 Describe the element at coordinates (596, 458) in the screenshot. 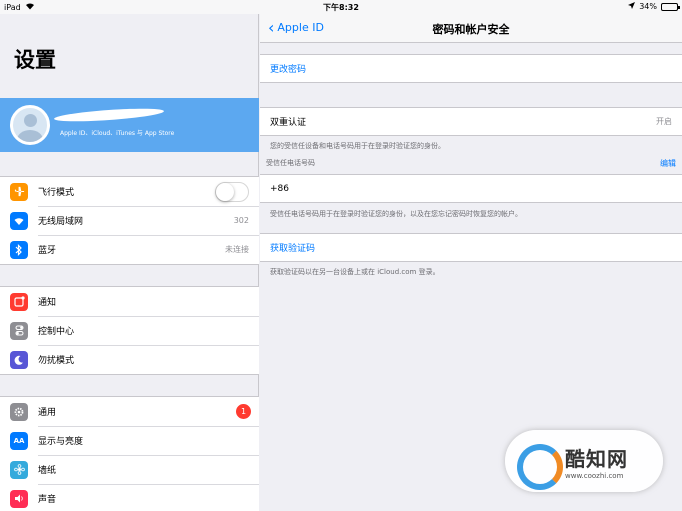

I see `watermark-name: 酷知网` at that location.